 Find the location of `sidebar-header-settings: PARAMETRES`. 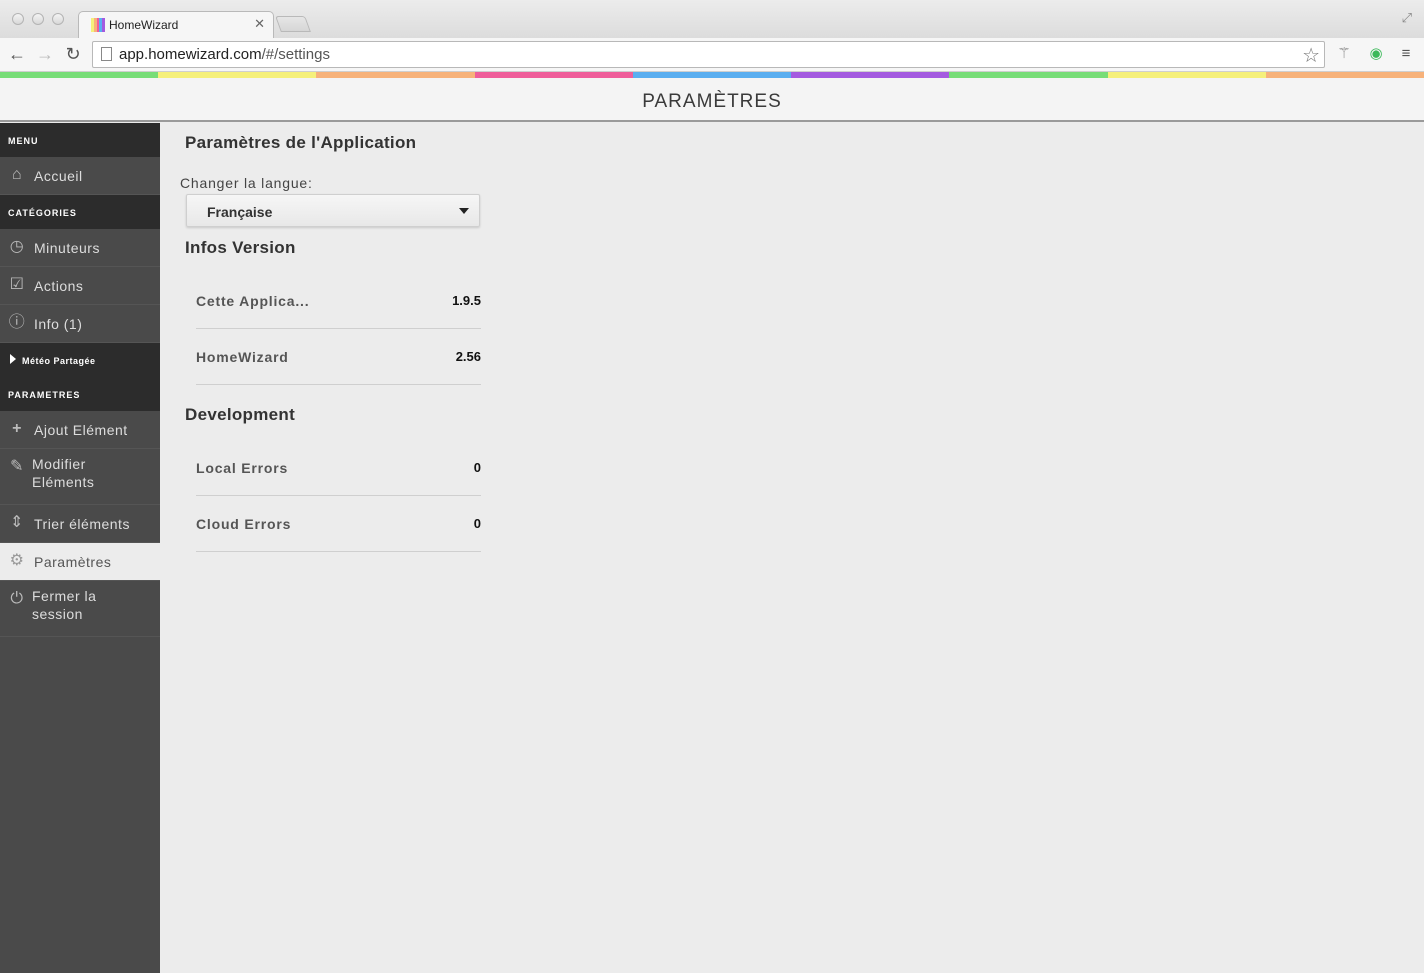

sidebar-header-settings: PARAMETRES is located at coordinates (80, 394).